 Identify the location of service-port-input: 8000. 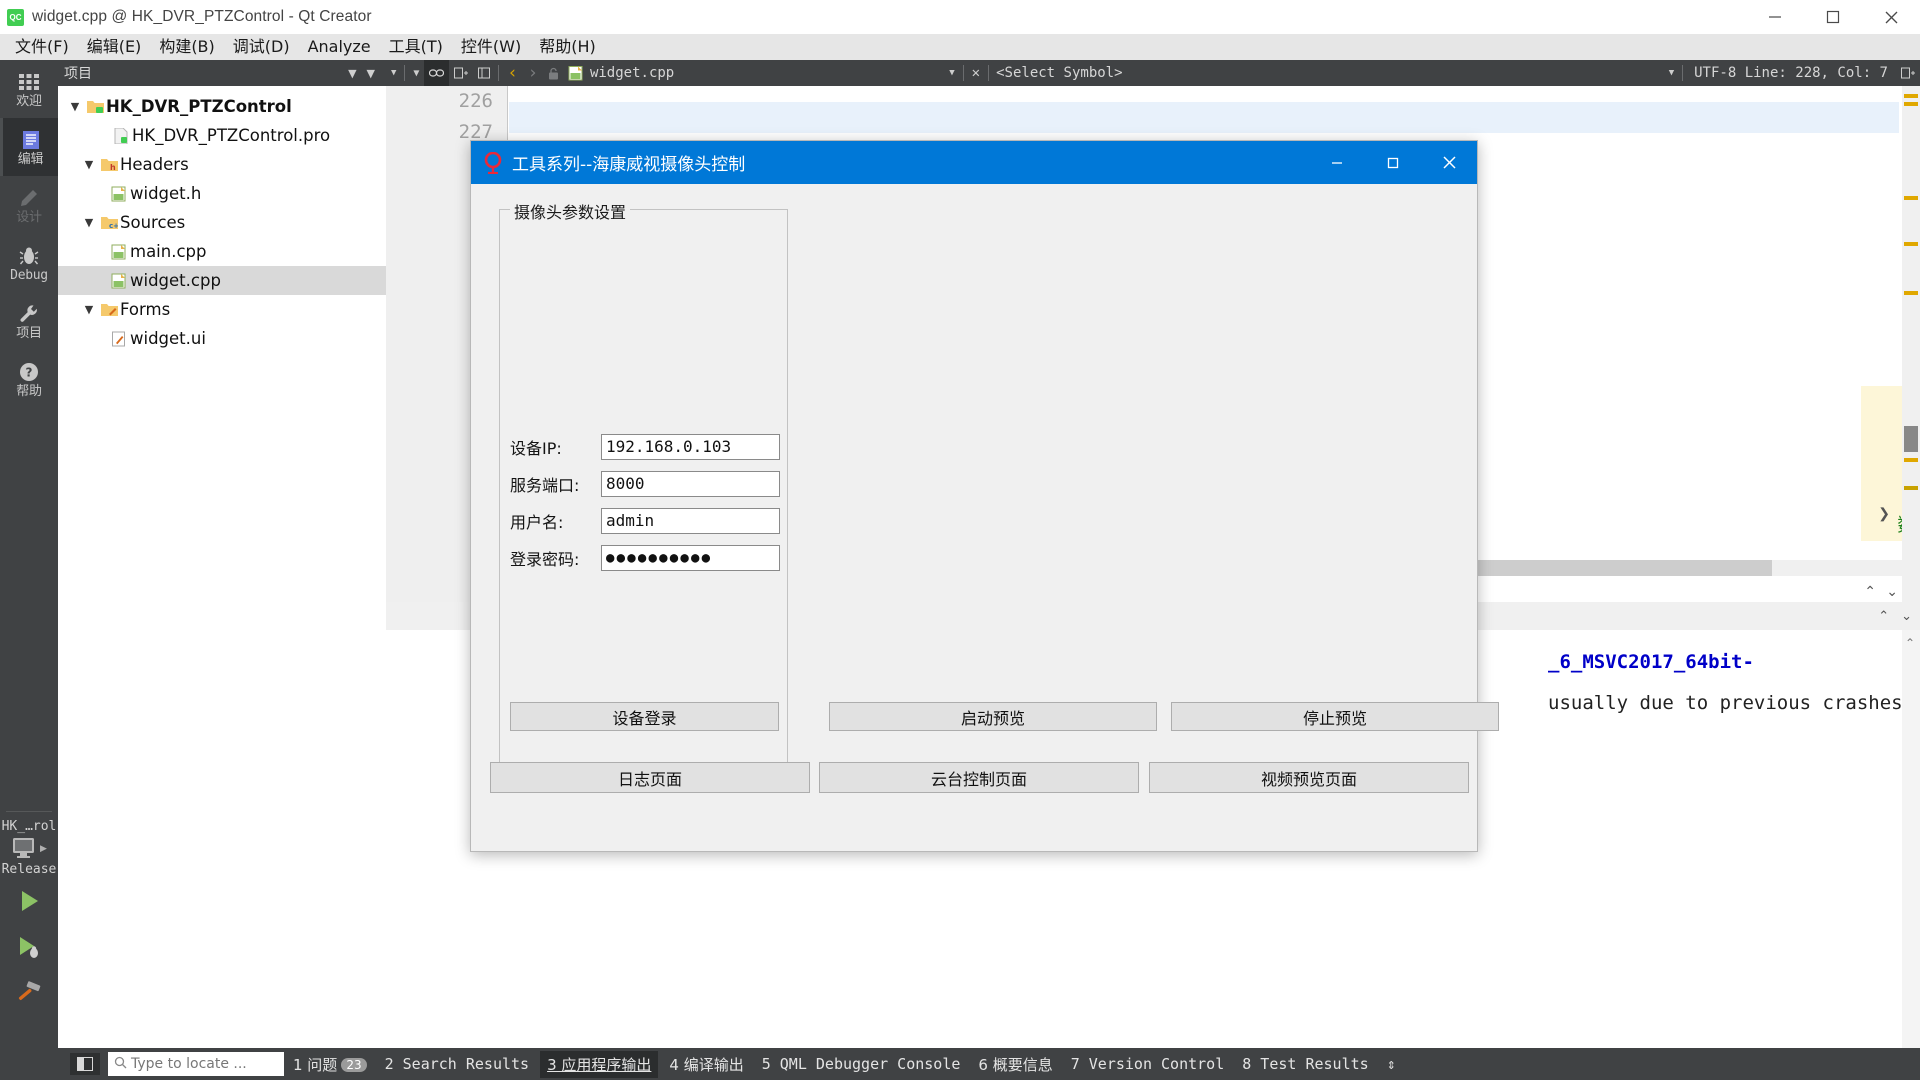
(690, 483).